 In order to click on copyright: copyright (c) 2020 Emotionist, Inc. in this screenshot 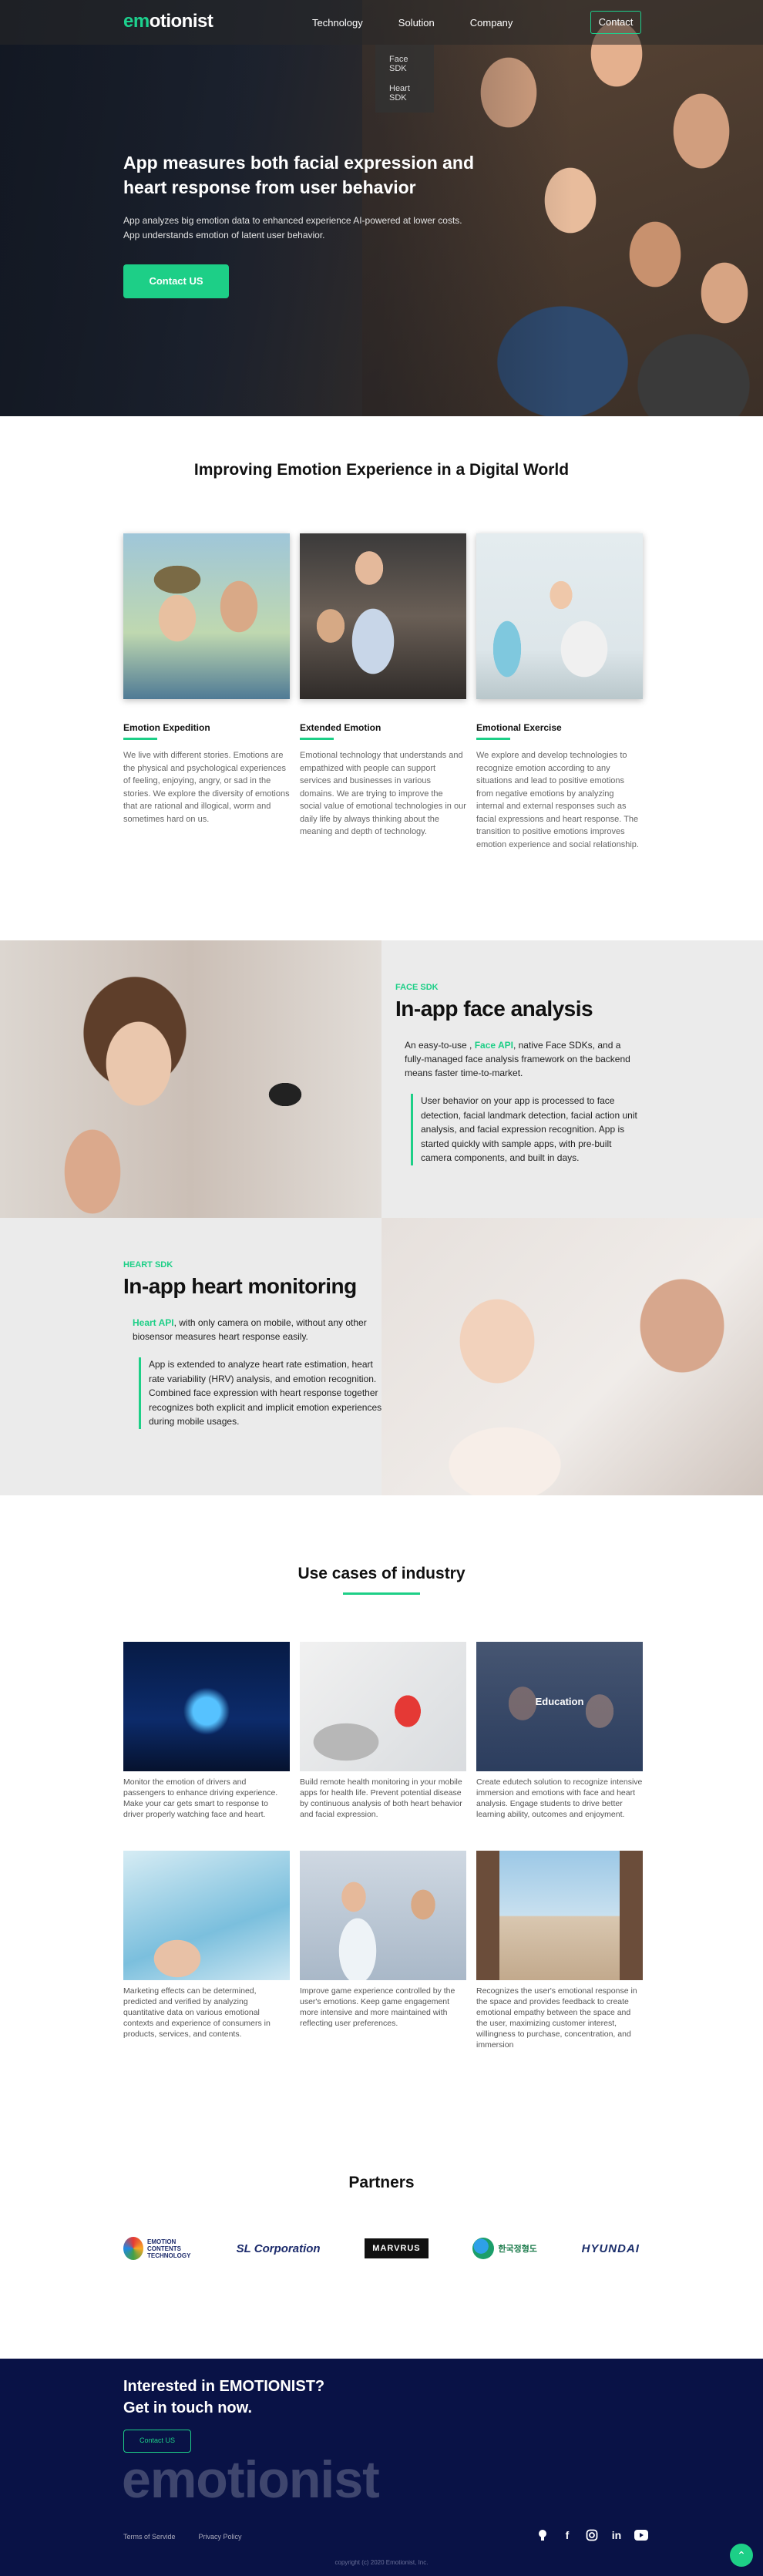, I will do `click(381, 2562)`.